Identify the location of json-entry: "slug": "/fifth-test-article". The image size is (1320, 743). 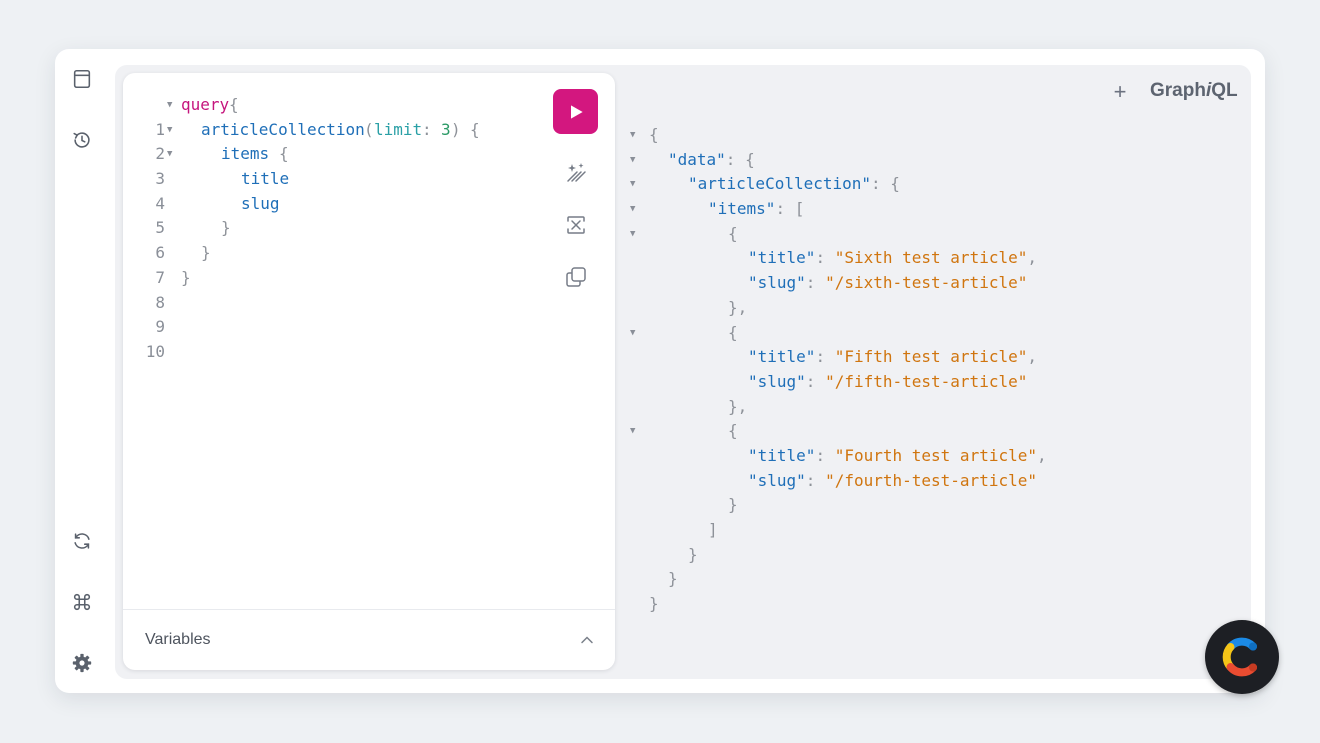
(888, 381).